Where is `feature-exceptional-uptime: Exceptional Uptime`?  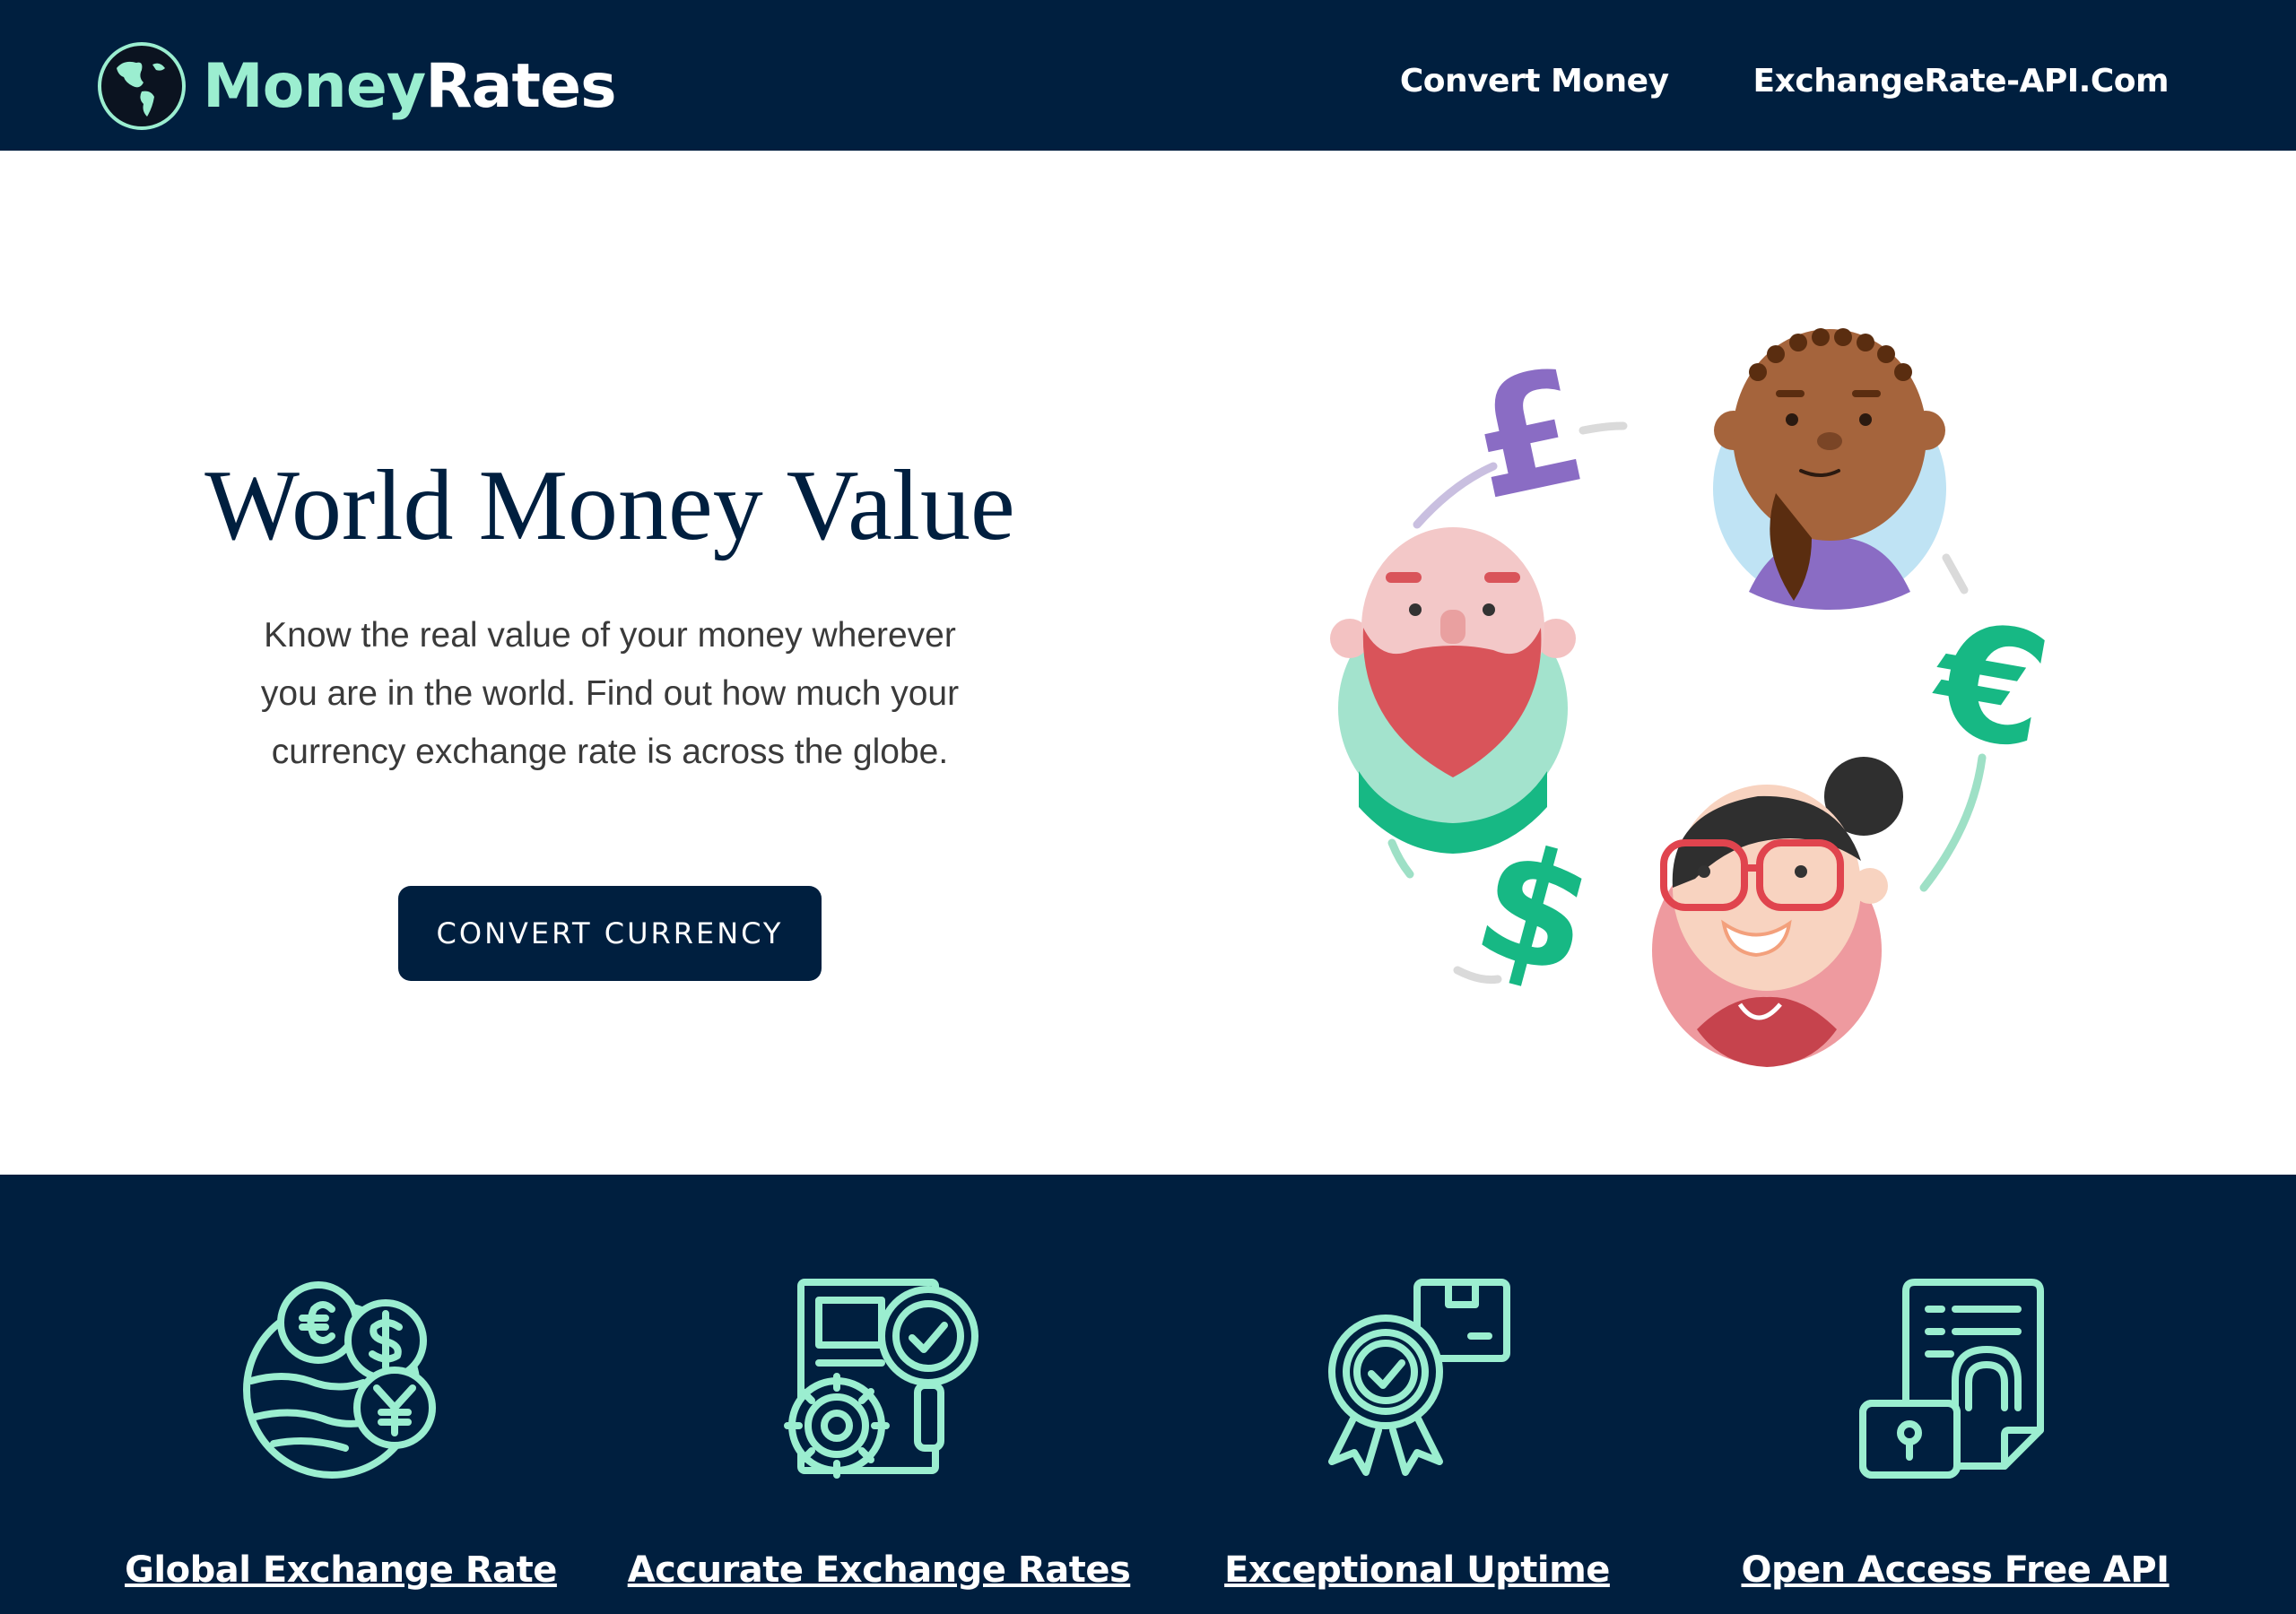 feature-exceptional-uptime: Exceptional Uptime is located at coordinates (1417, 1432).